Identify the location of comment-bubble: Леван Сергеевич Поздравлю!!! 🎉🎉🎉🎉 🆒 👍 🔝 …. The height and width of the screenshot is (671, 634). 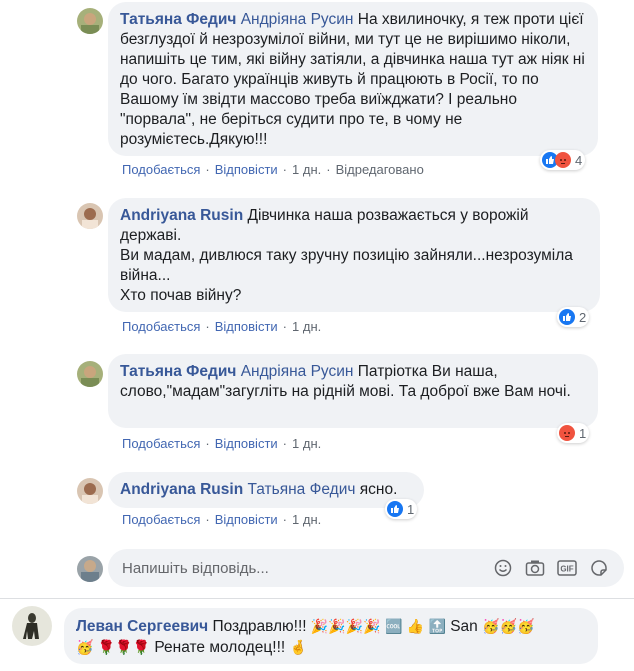
(331, 636).